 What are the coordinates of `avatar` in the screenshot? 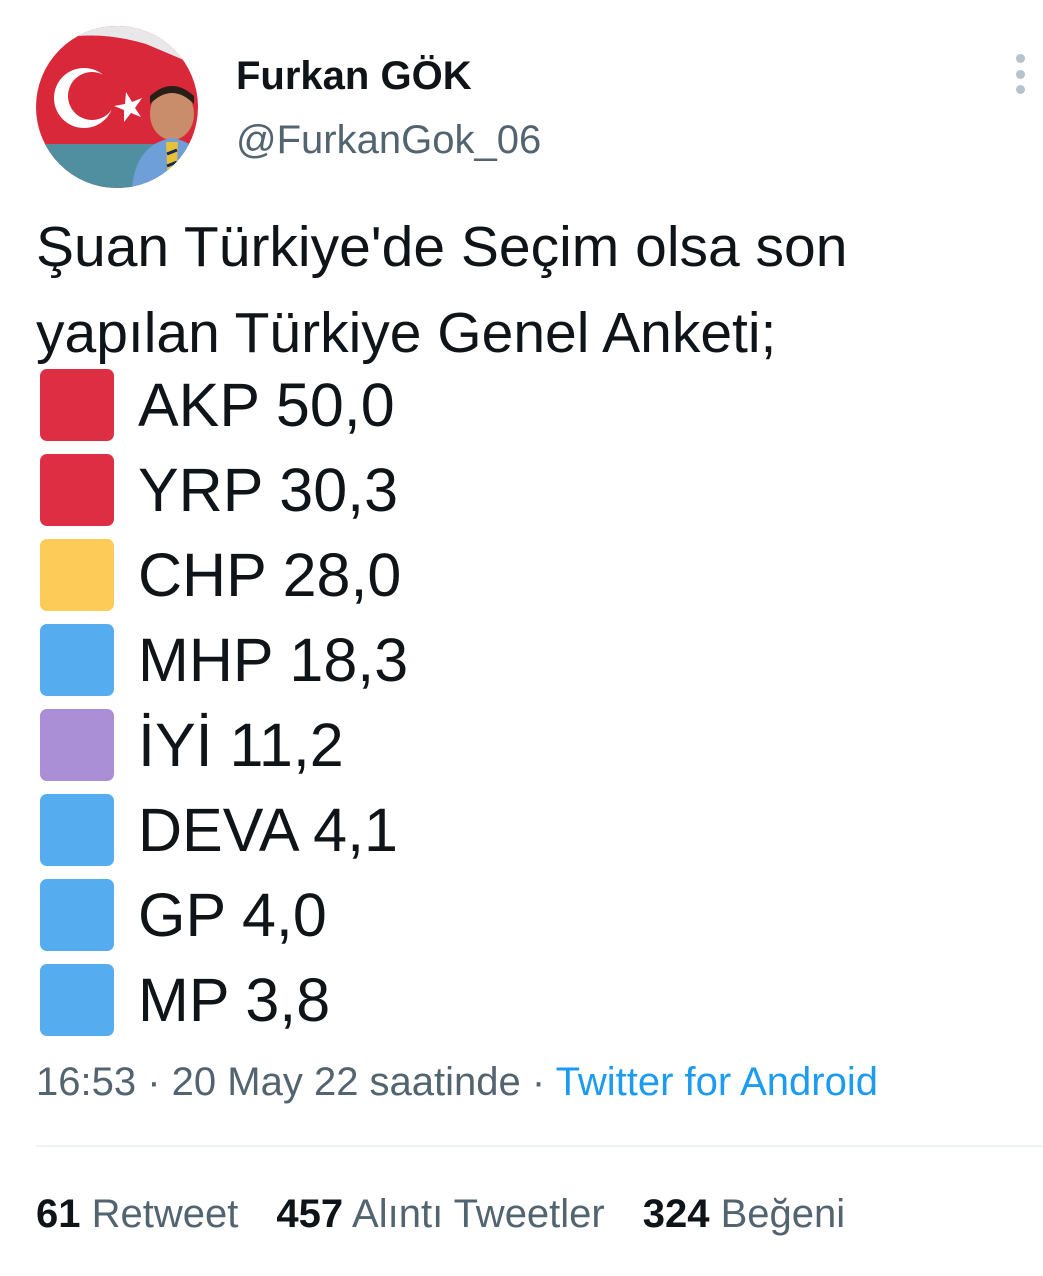 It's located at (117, 107).